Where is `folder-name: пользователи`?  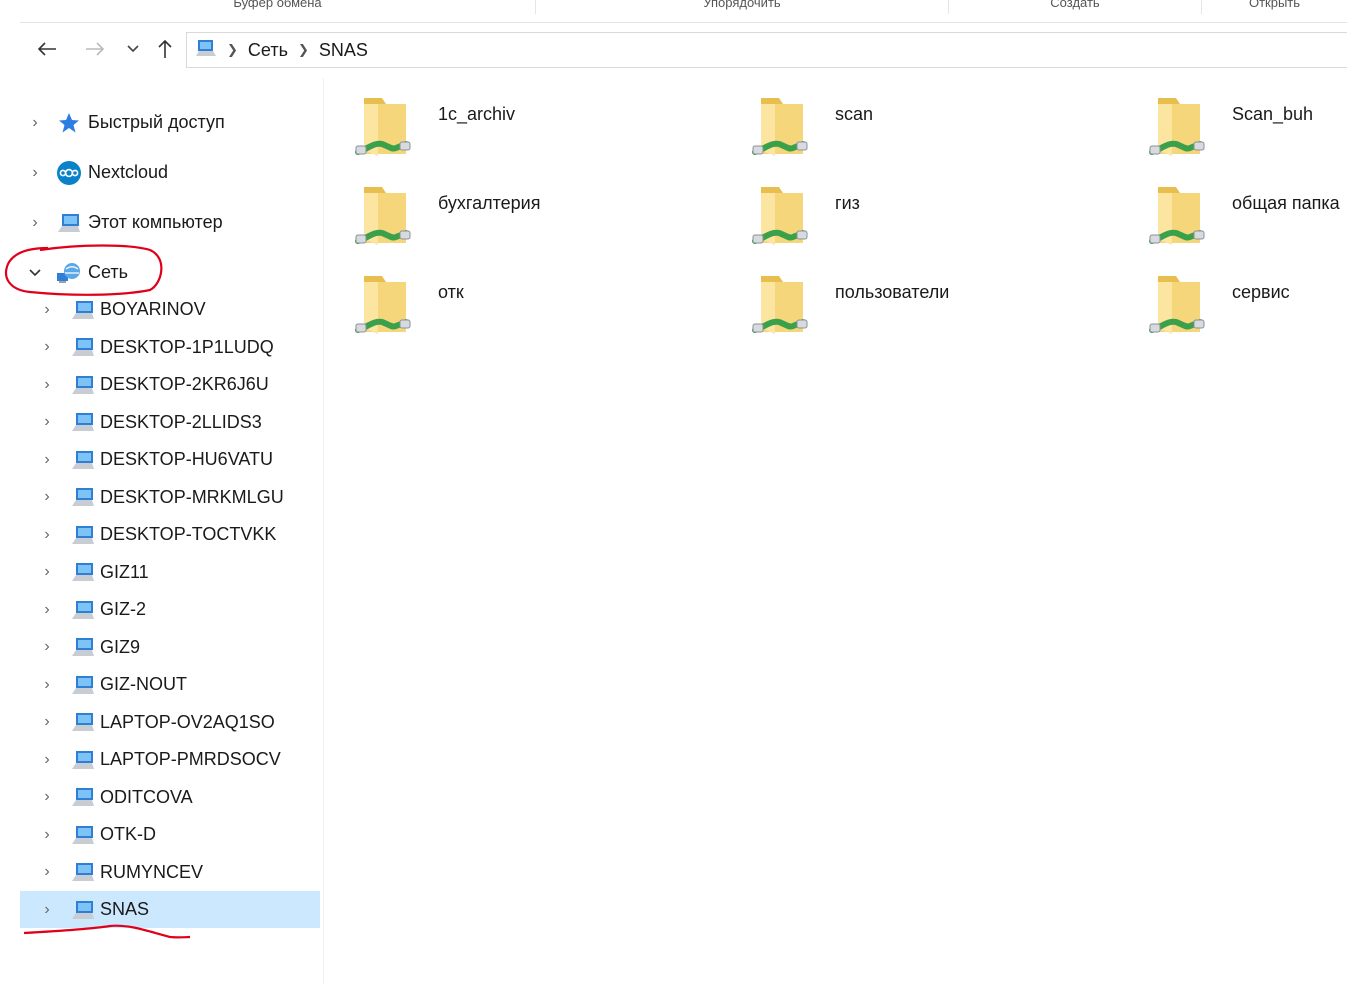 folder-name: пользователи is located at coordinates (892, 292).